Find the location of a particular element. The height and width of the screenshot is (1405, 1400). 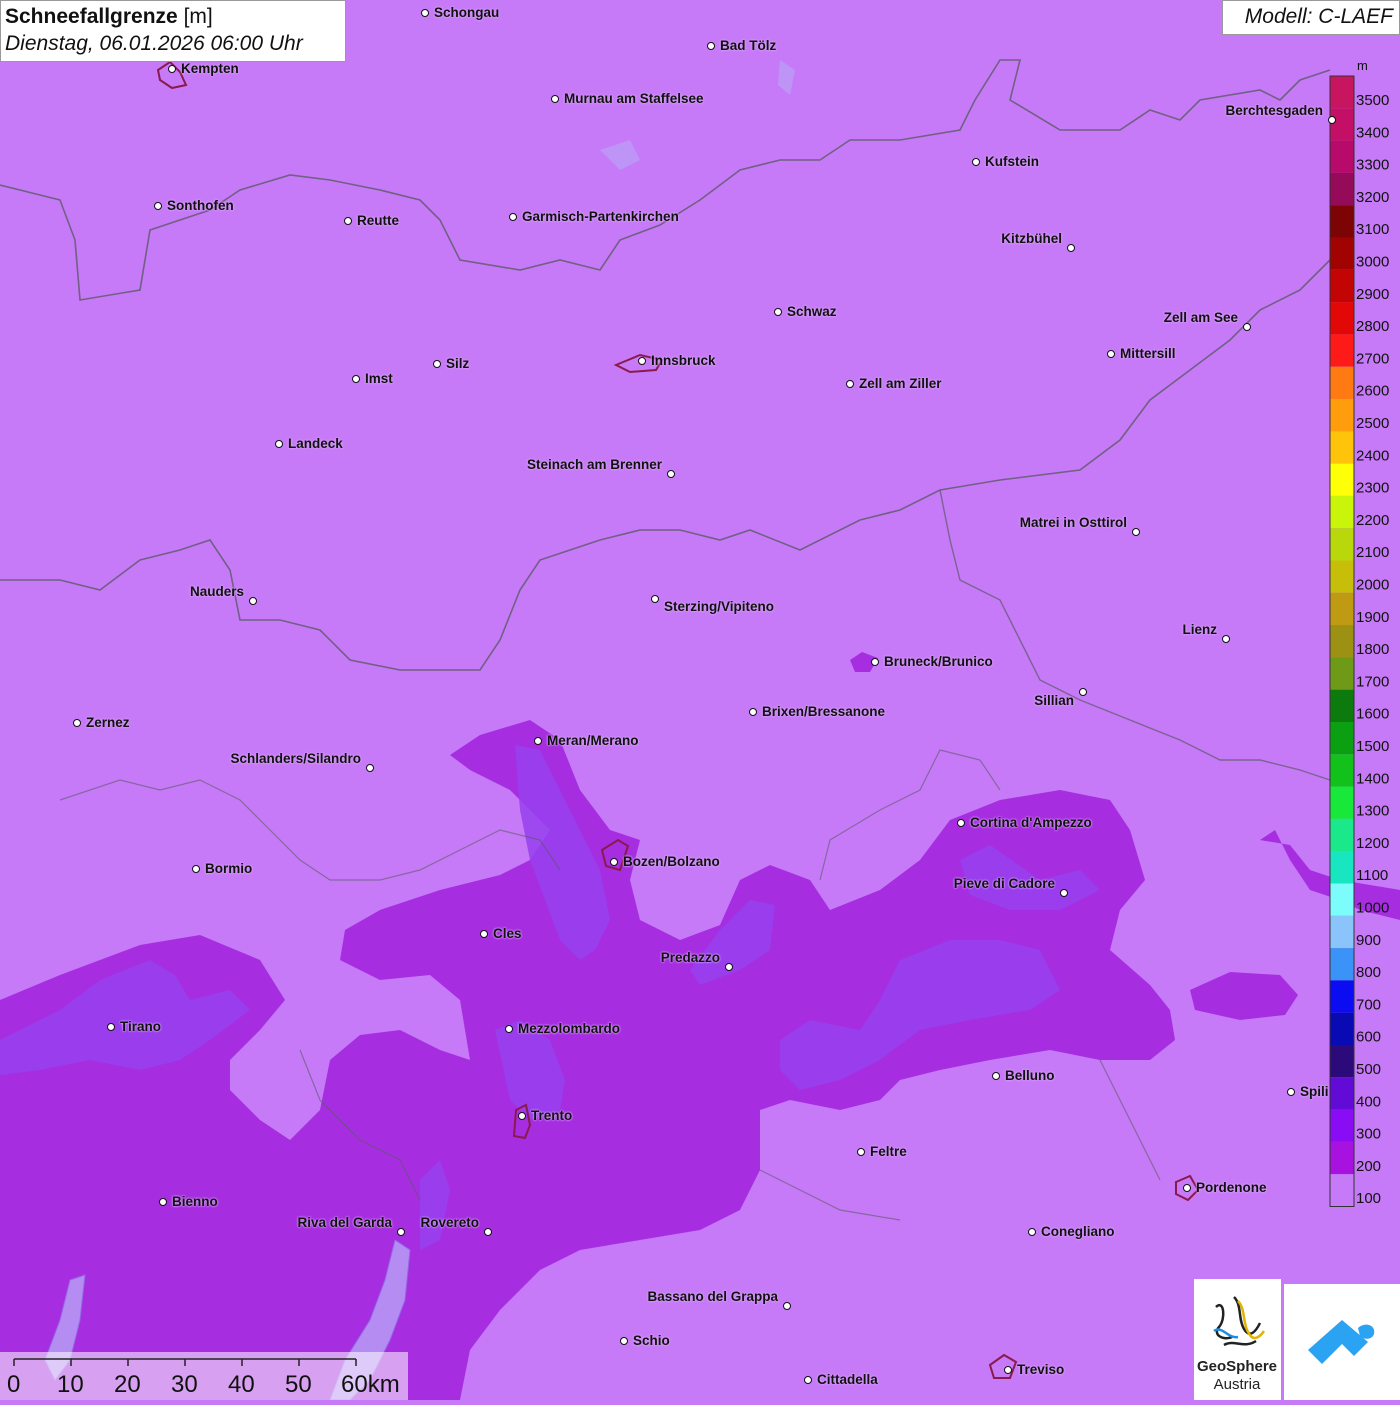

legend-label: 2600 is located at coordinates (1372, 391).